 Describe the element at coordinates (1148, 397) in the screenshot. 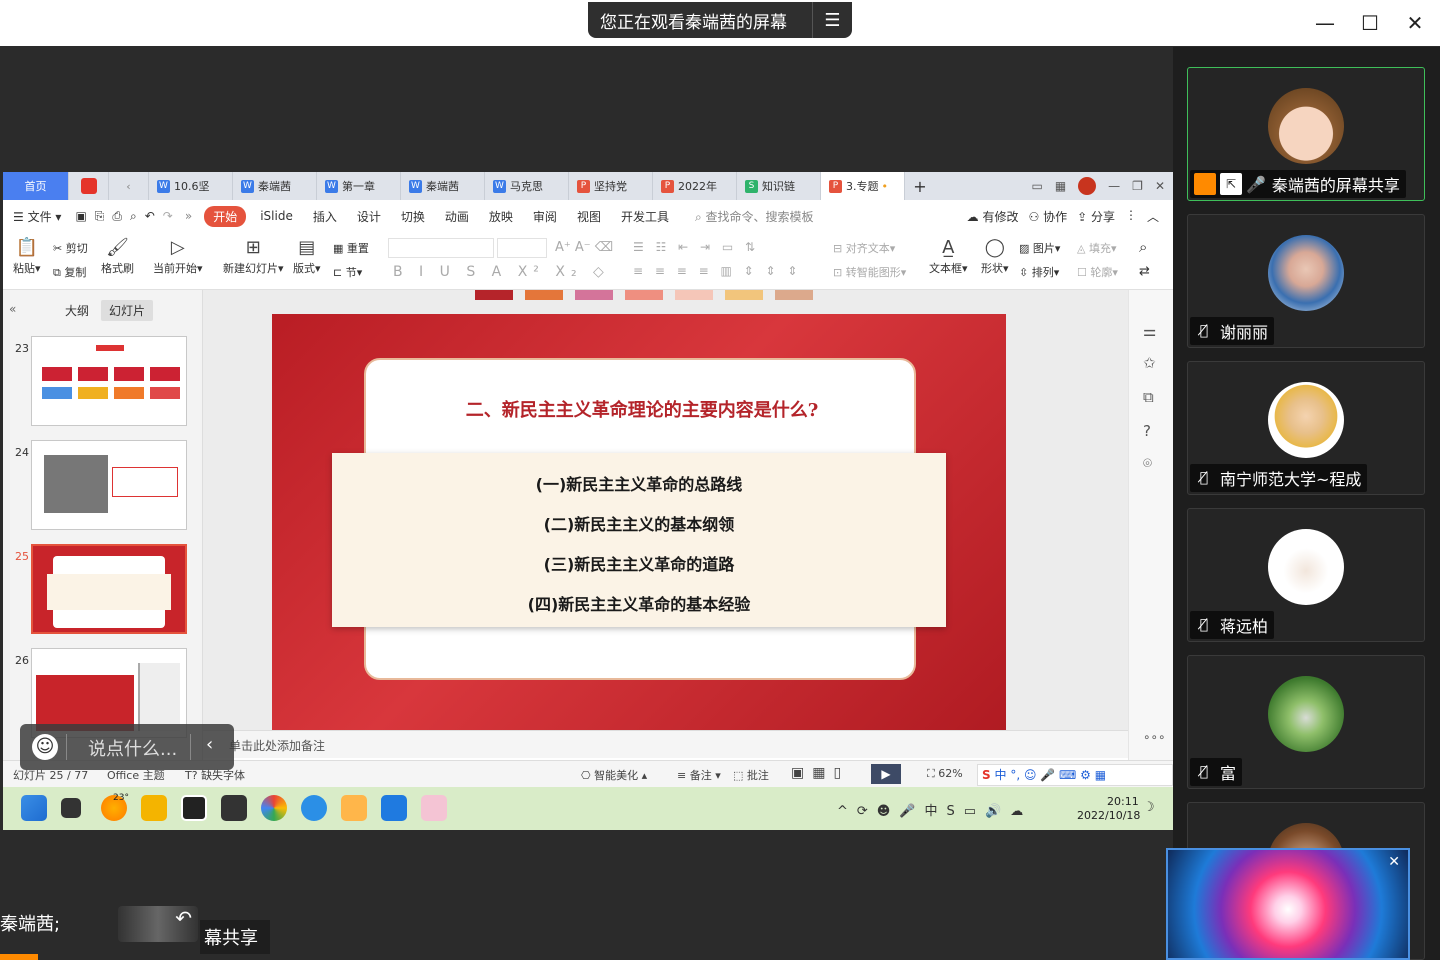

I see `transition-icon: ⧉` at that location.